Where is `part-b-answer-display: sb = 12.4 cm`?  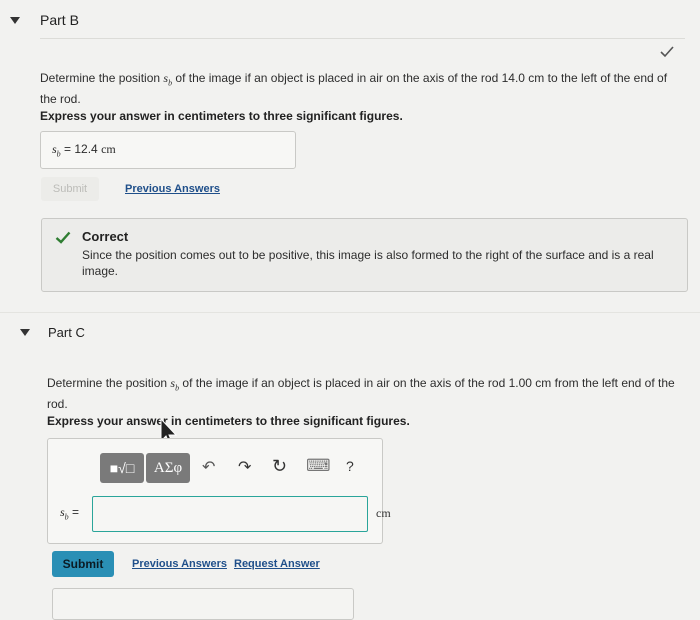 part-b-answer-display: sb = 12.4 cm is located at coordinates (168, 150).